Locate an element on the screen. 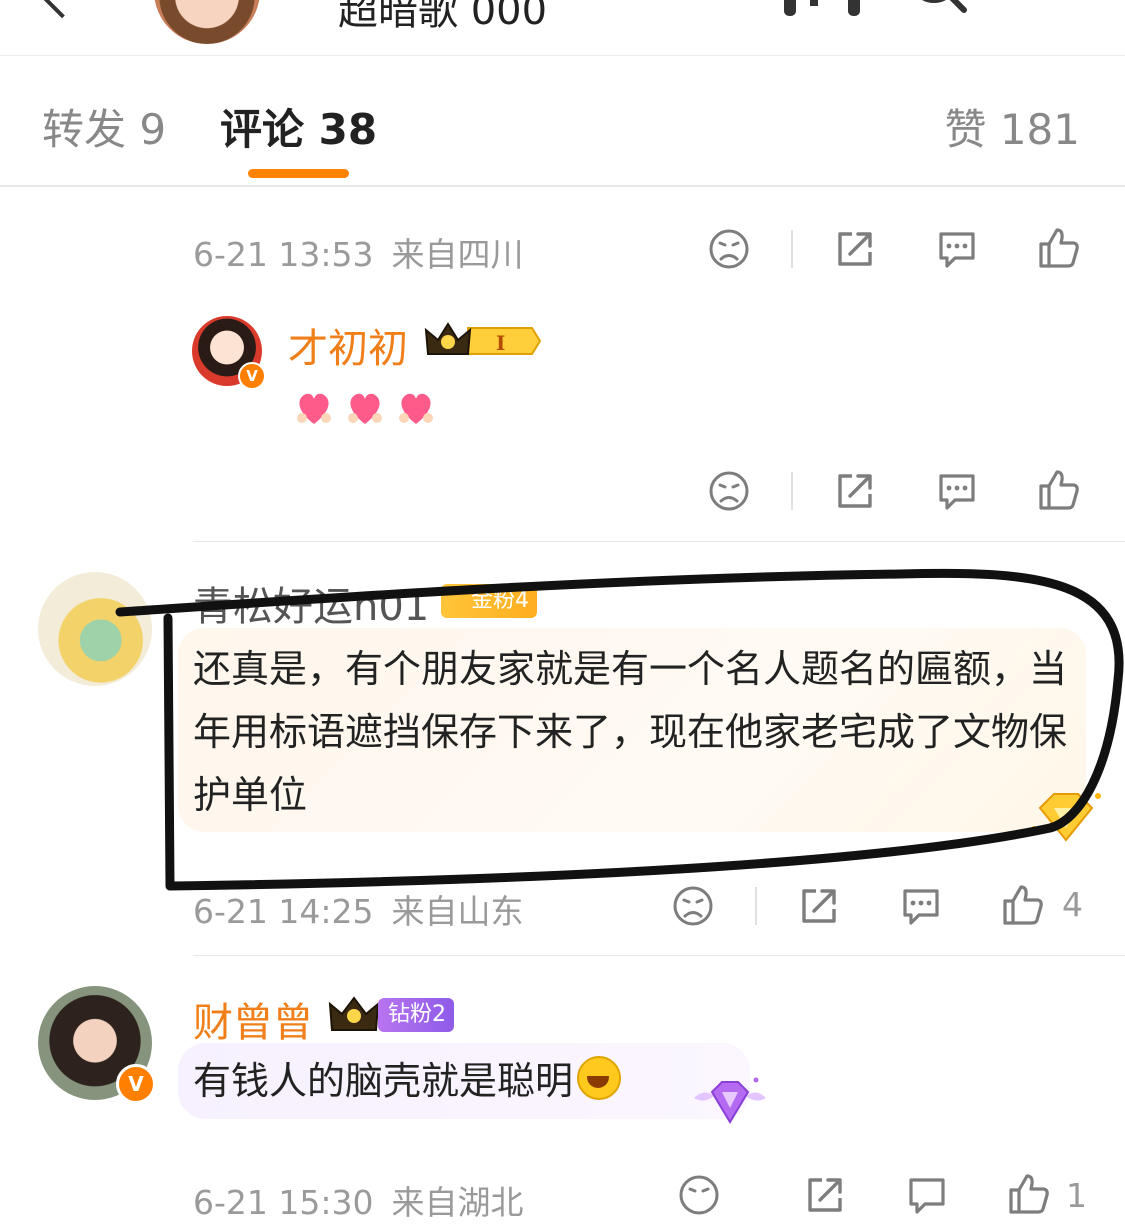 The image size is (1125, 1224). fan-badge-text: 钻粉2 is located at coordinates (417, 1014).